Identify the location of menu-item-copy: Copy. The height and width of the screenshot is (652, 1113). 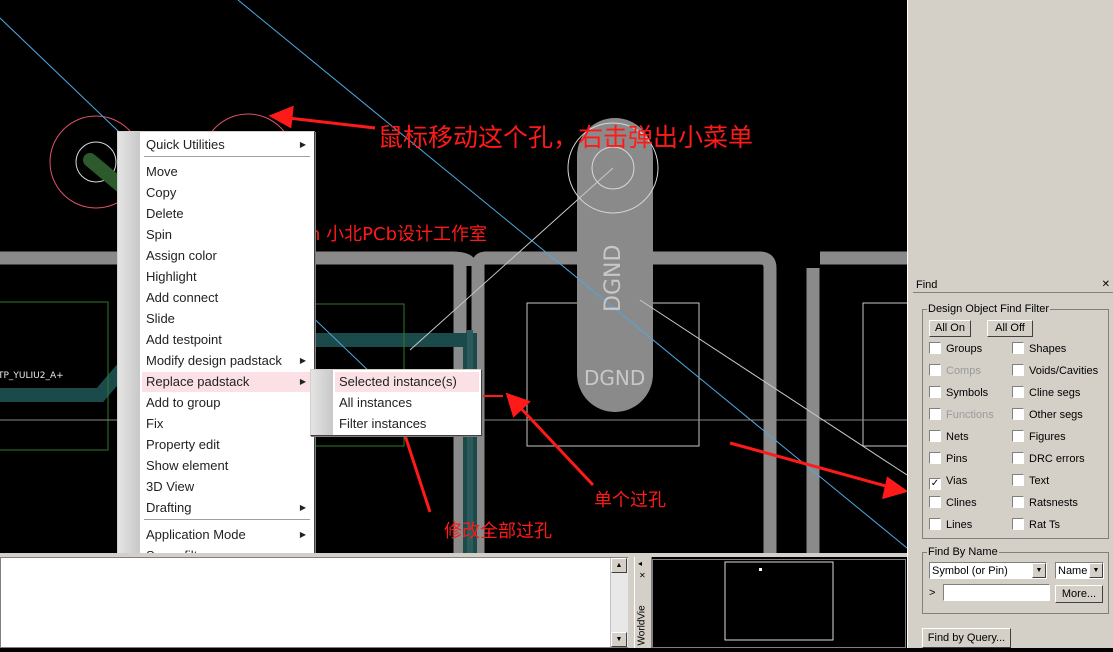
(161, 193).